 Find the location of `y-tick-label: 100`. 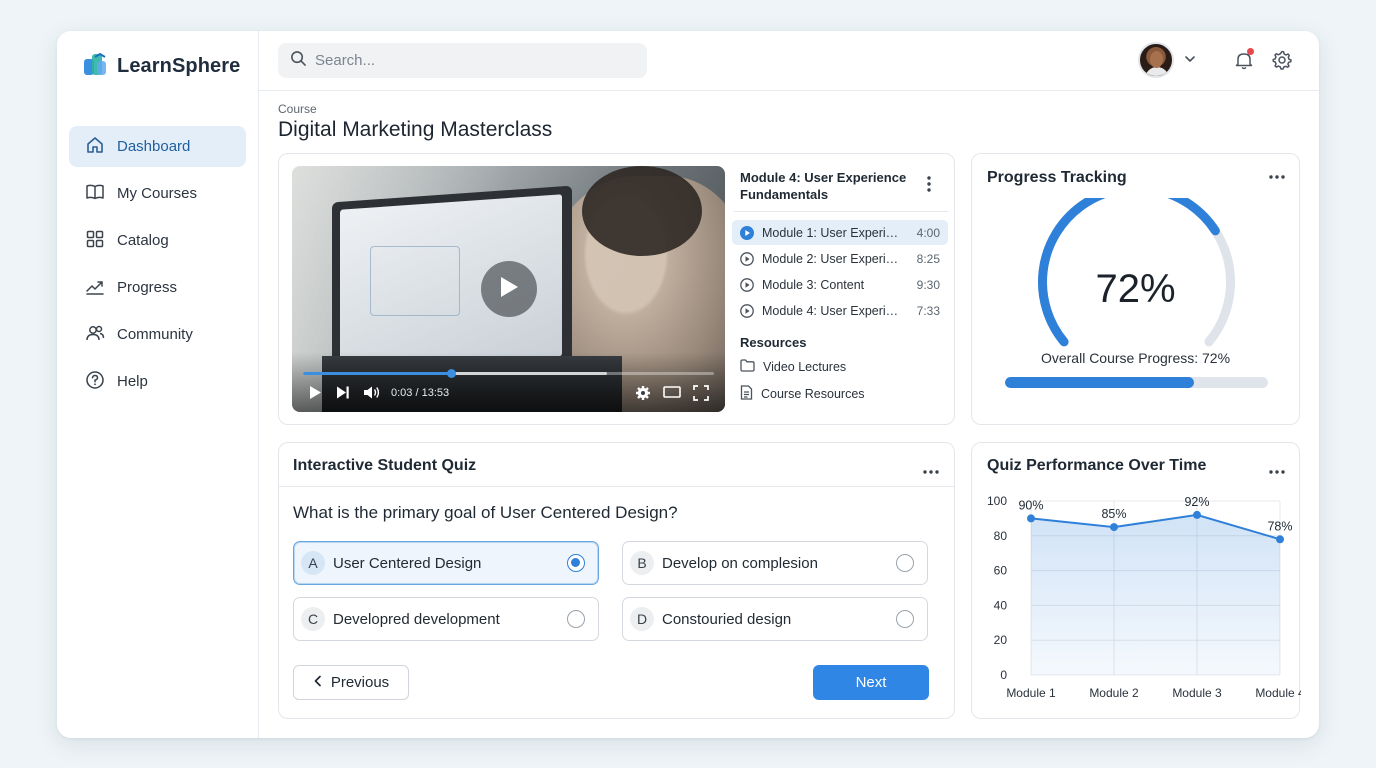

y-tick-label: 100 is located at coordinates (997, 501).